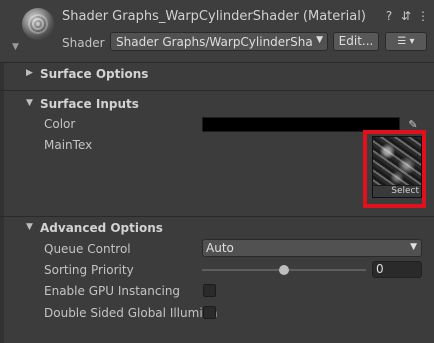 The image size is (434, 343). Describe the element at coordinates (68, 145) in the screenshot. I see `maintex-label: MainTex` at that location.